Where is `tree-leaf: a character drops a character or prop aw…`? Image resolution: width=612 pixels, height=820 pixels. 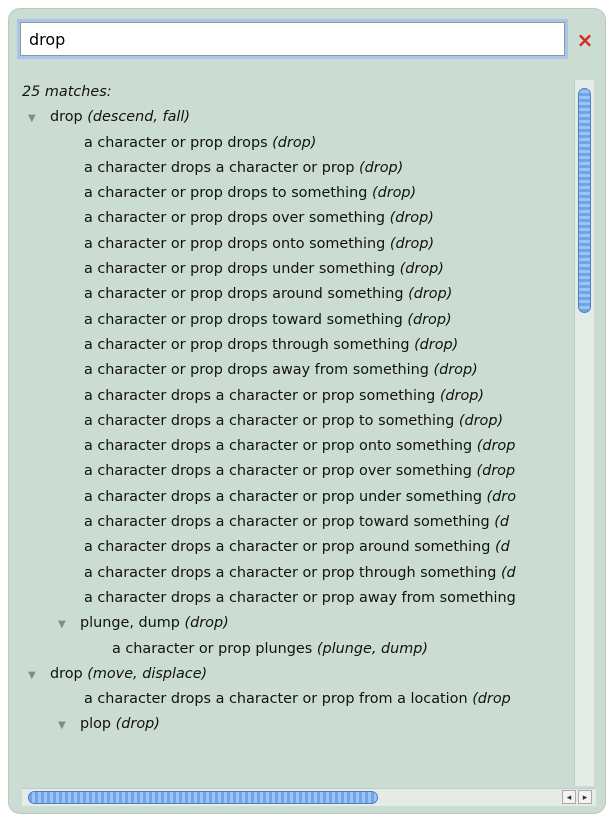
tree-leaf: a character drops a character or prop aw… is located at coordinates (298, 598).